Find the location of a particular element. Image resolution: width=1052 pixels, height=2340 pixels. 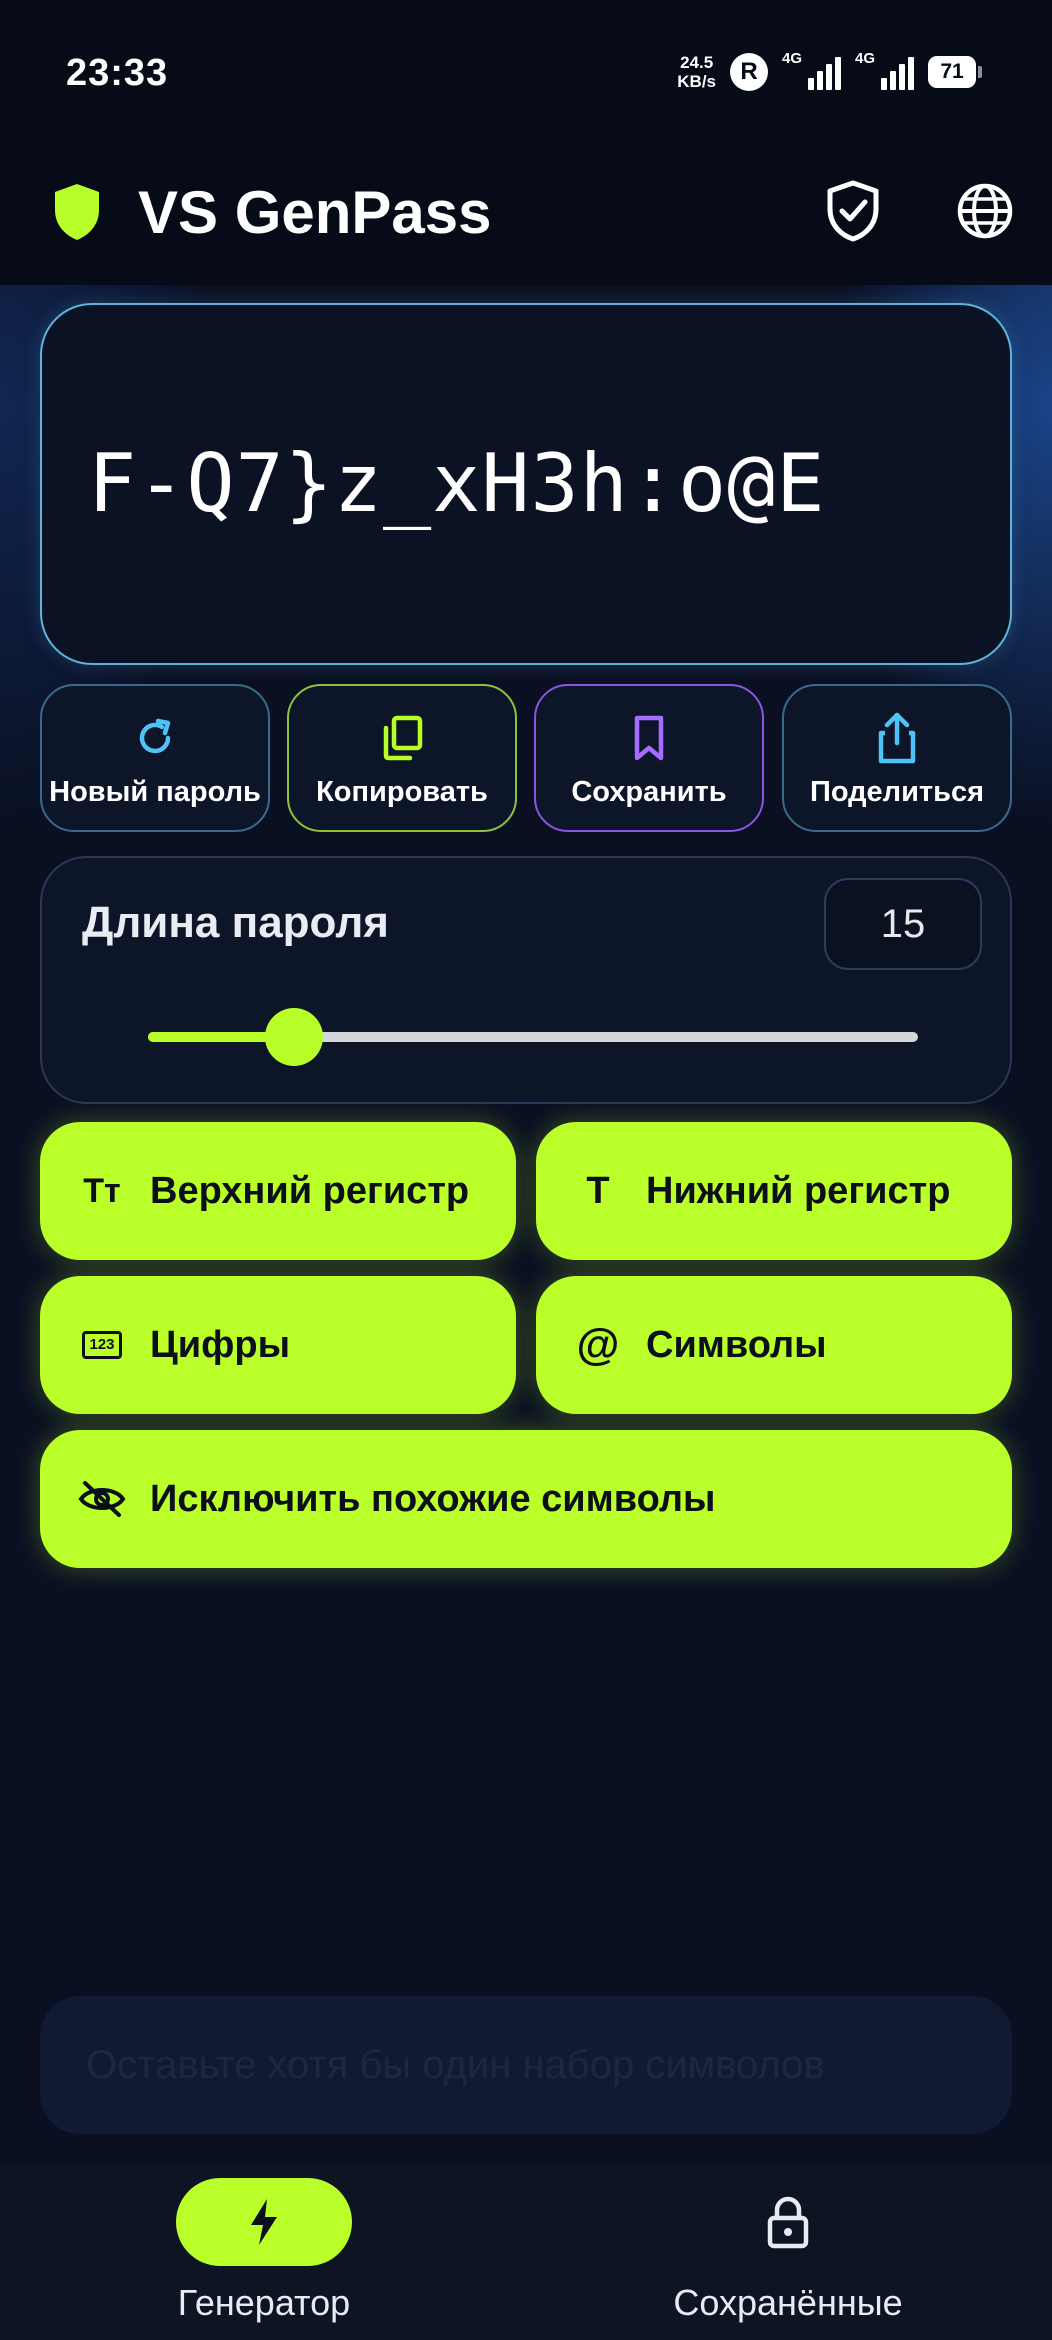

lowercase-toggle: T Нижний регистр is located at coordinates (774, 1191).